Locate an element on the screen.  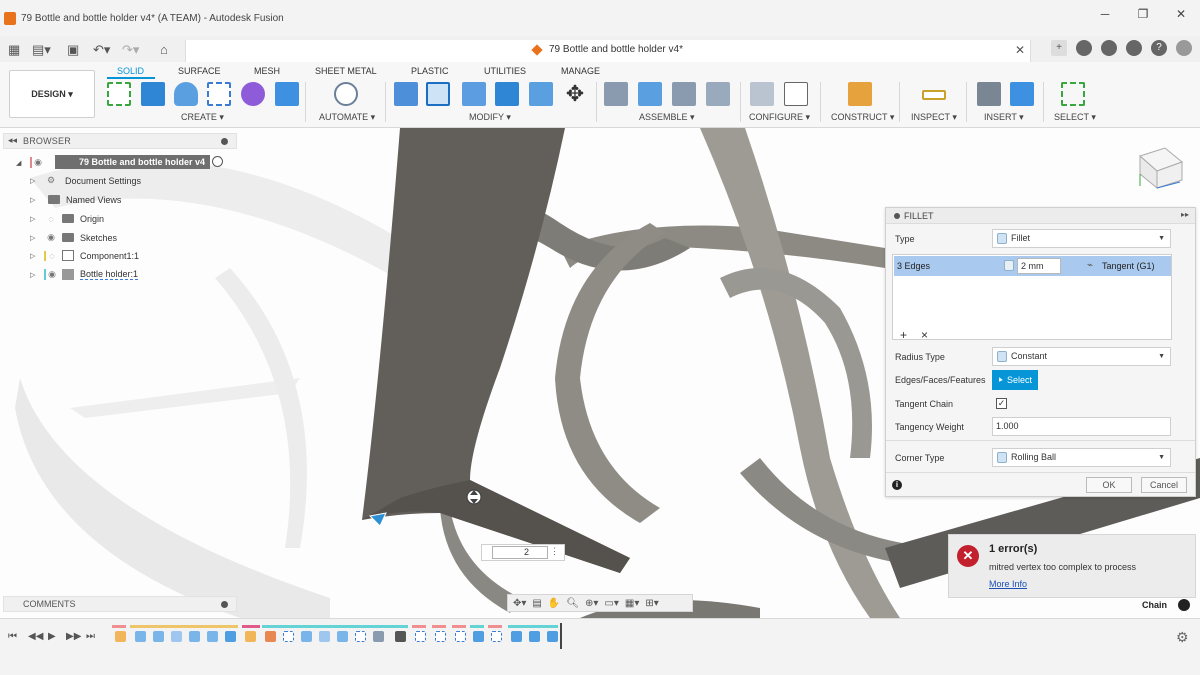
timeline-features is located at coordinates (337, 635).